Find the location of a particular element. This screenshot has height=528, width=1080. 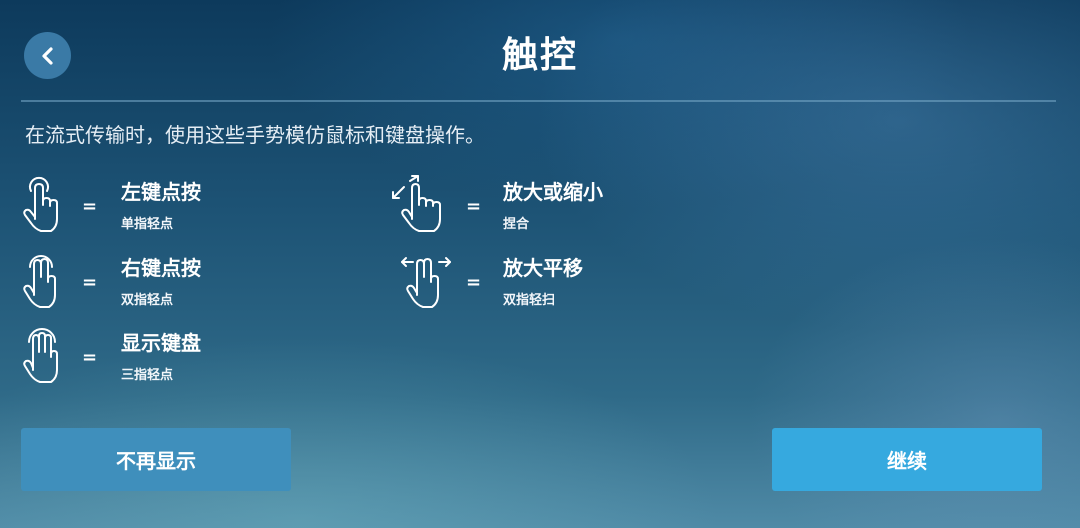

gesture-left-click: = 左键点按 单指轻点 is located at coordinates (200, 205).